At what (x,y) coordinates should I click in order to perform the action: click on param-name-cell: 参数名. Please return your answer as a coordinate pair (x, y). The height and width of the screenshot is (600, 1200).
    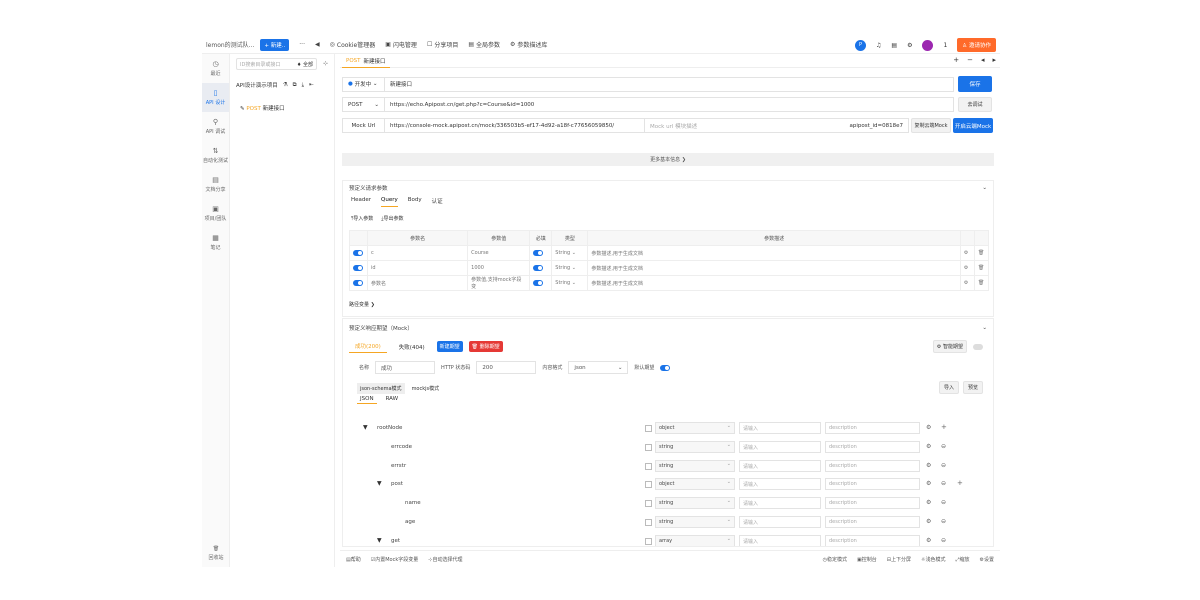
    Looking at the image, I should click on (418, 283).